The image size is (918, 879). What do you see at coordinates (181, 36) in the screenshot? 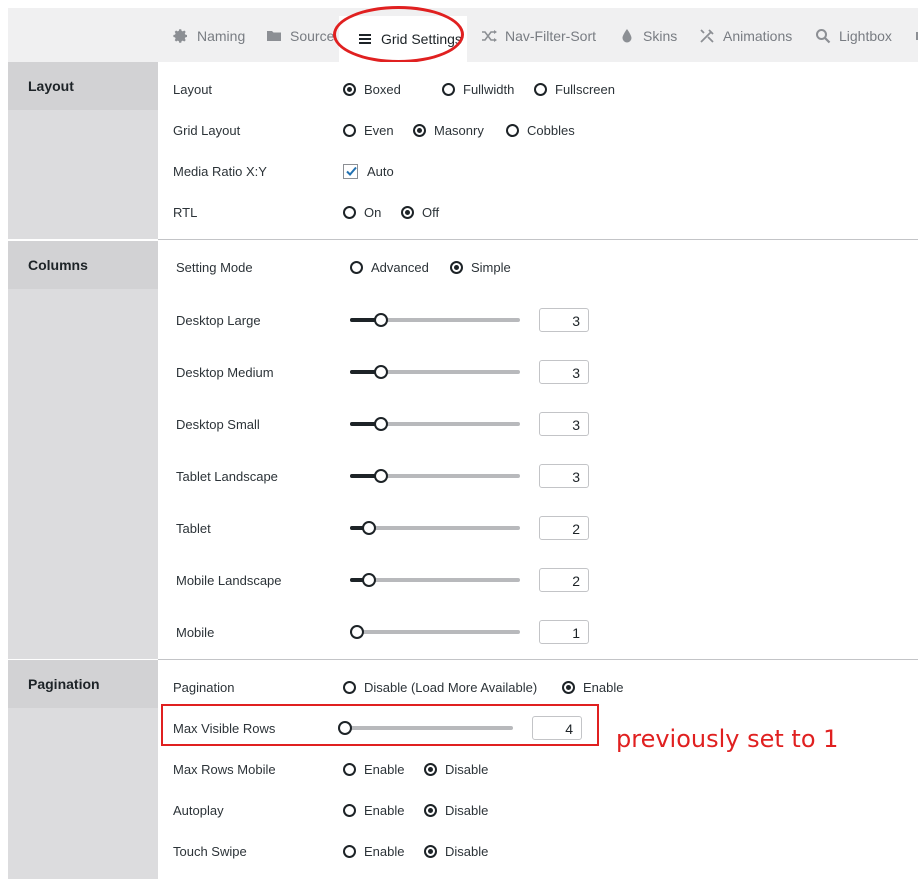
I see `gear-icon` at bounding box center [181, 36].